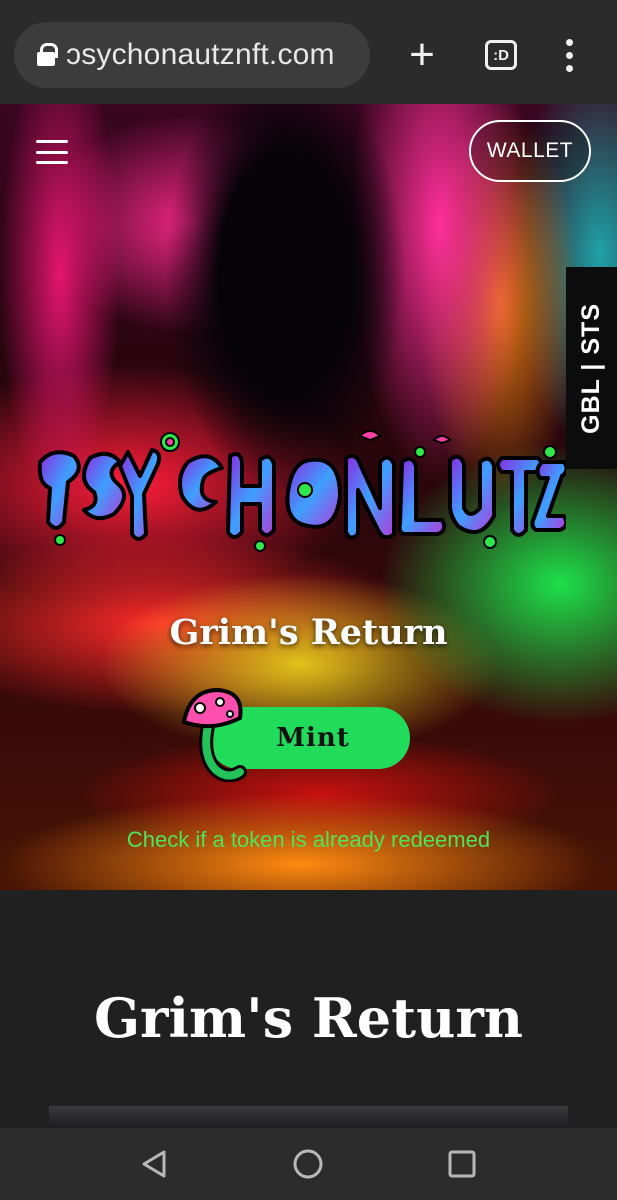 This screenshot has width=617, height=1200. I want to click on side-tab-label: GBL | STS, so click(591, 368).